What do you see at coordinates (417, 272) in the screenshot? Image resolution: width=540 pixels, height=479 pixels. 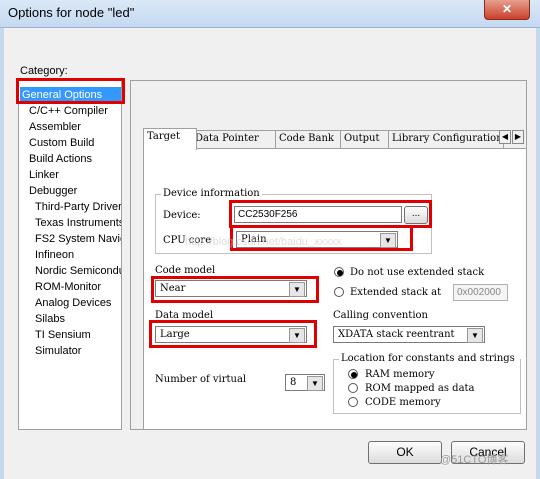 I see `no-extended-stack-label: Do not use extended stack` at bounding box center [417, 272].